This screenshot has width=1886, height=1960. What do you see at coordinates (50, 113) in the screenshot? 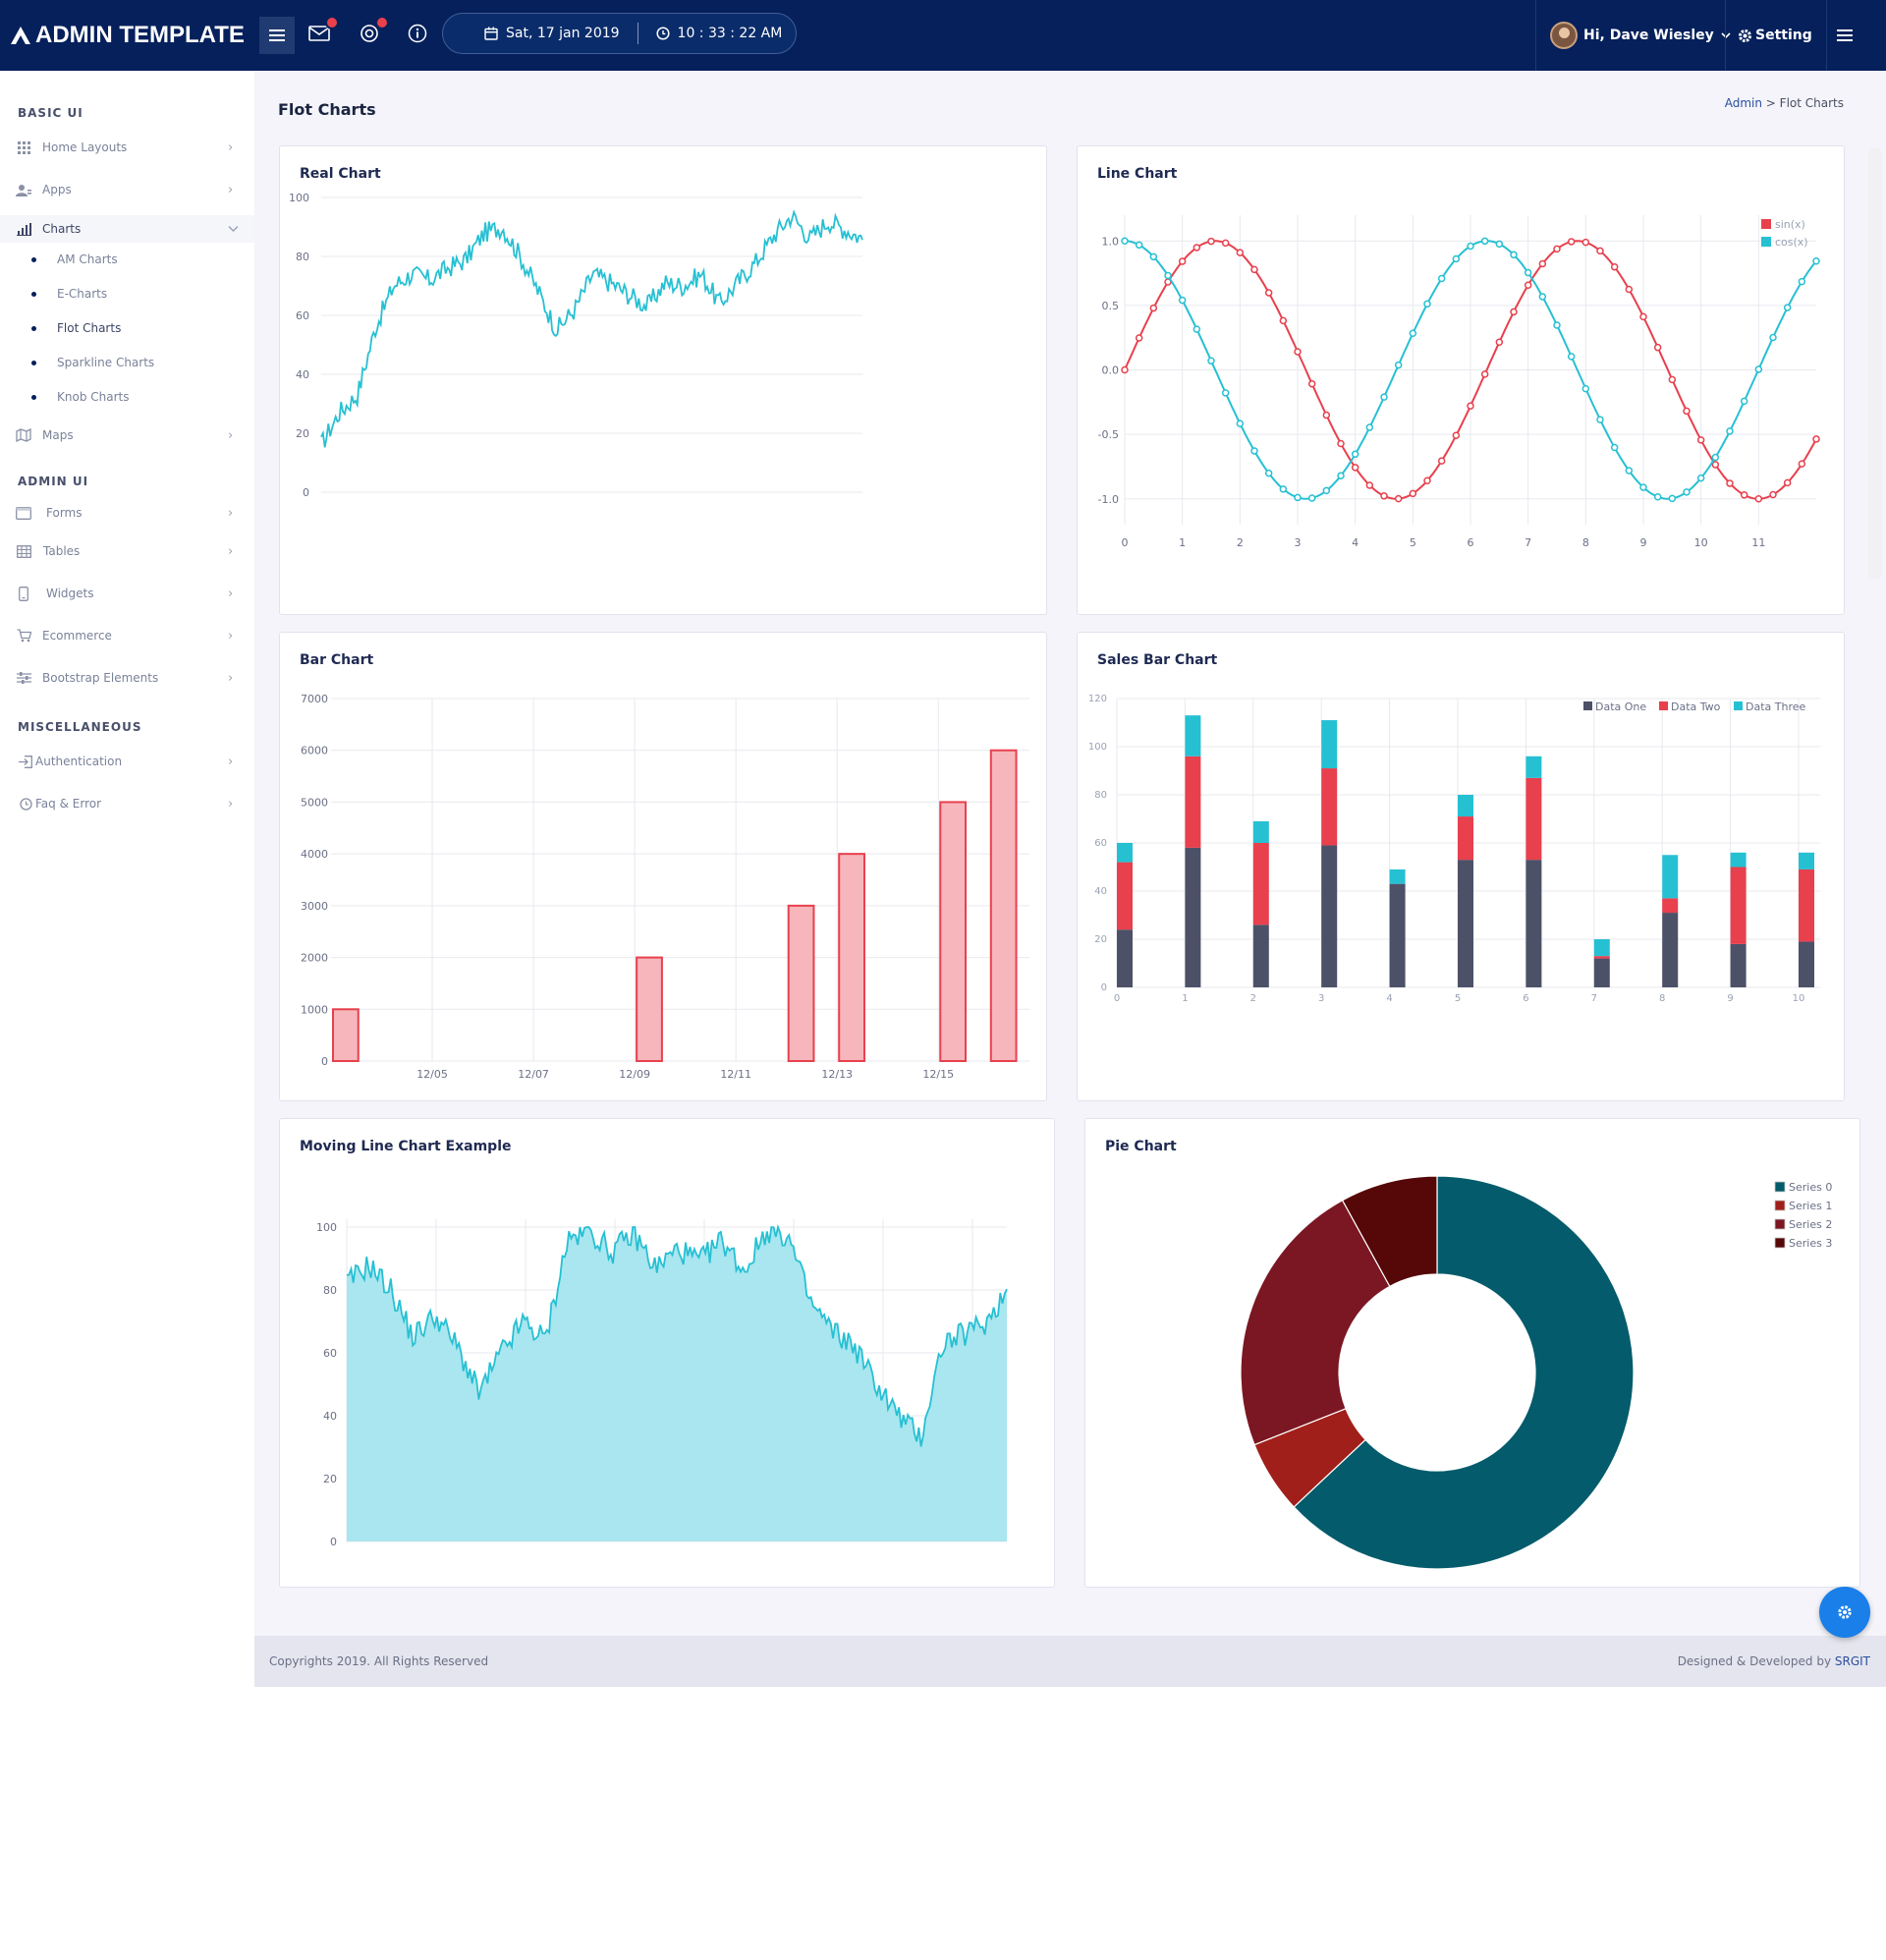
I see `section-heading: BASIC UI` at bounding box center [50, 113].